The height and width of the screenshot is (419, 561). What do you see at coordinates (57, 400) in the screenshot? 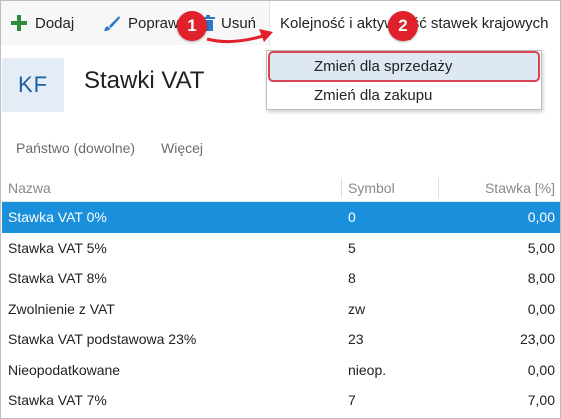
I see `cell-name: Stawka VAT 7%` at bounding box center [57, 400].